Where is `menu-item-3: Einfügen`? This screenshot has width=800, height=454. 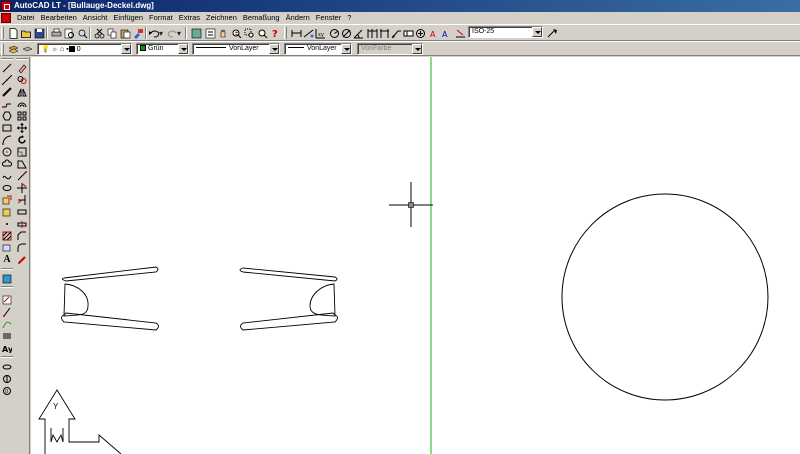
menu-item-3: Einfügen is located at coordinates (128, 17).